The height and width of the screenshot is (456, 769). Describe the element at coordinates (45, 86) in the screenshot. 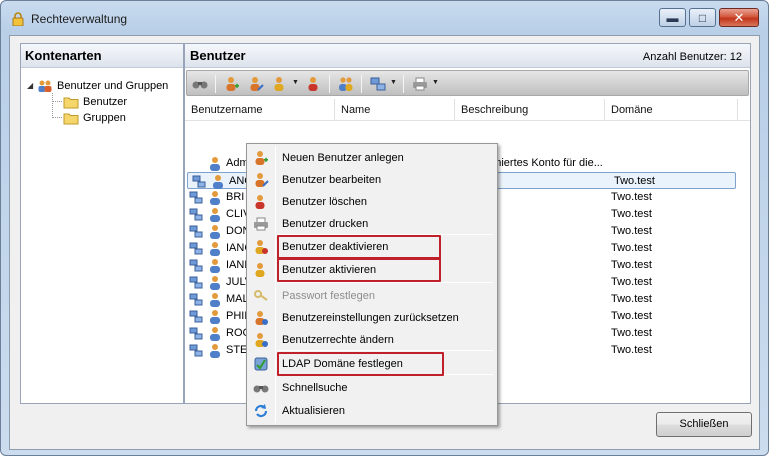

I see `users-group-icon` at that location.